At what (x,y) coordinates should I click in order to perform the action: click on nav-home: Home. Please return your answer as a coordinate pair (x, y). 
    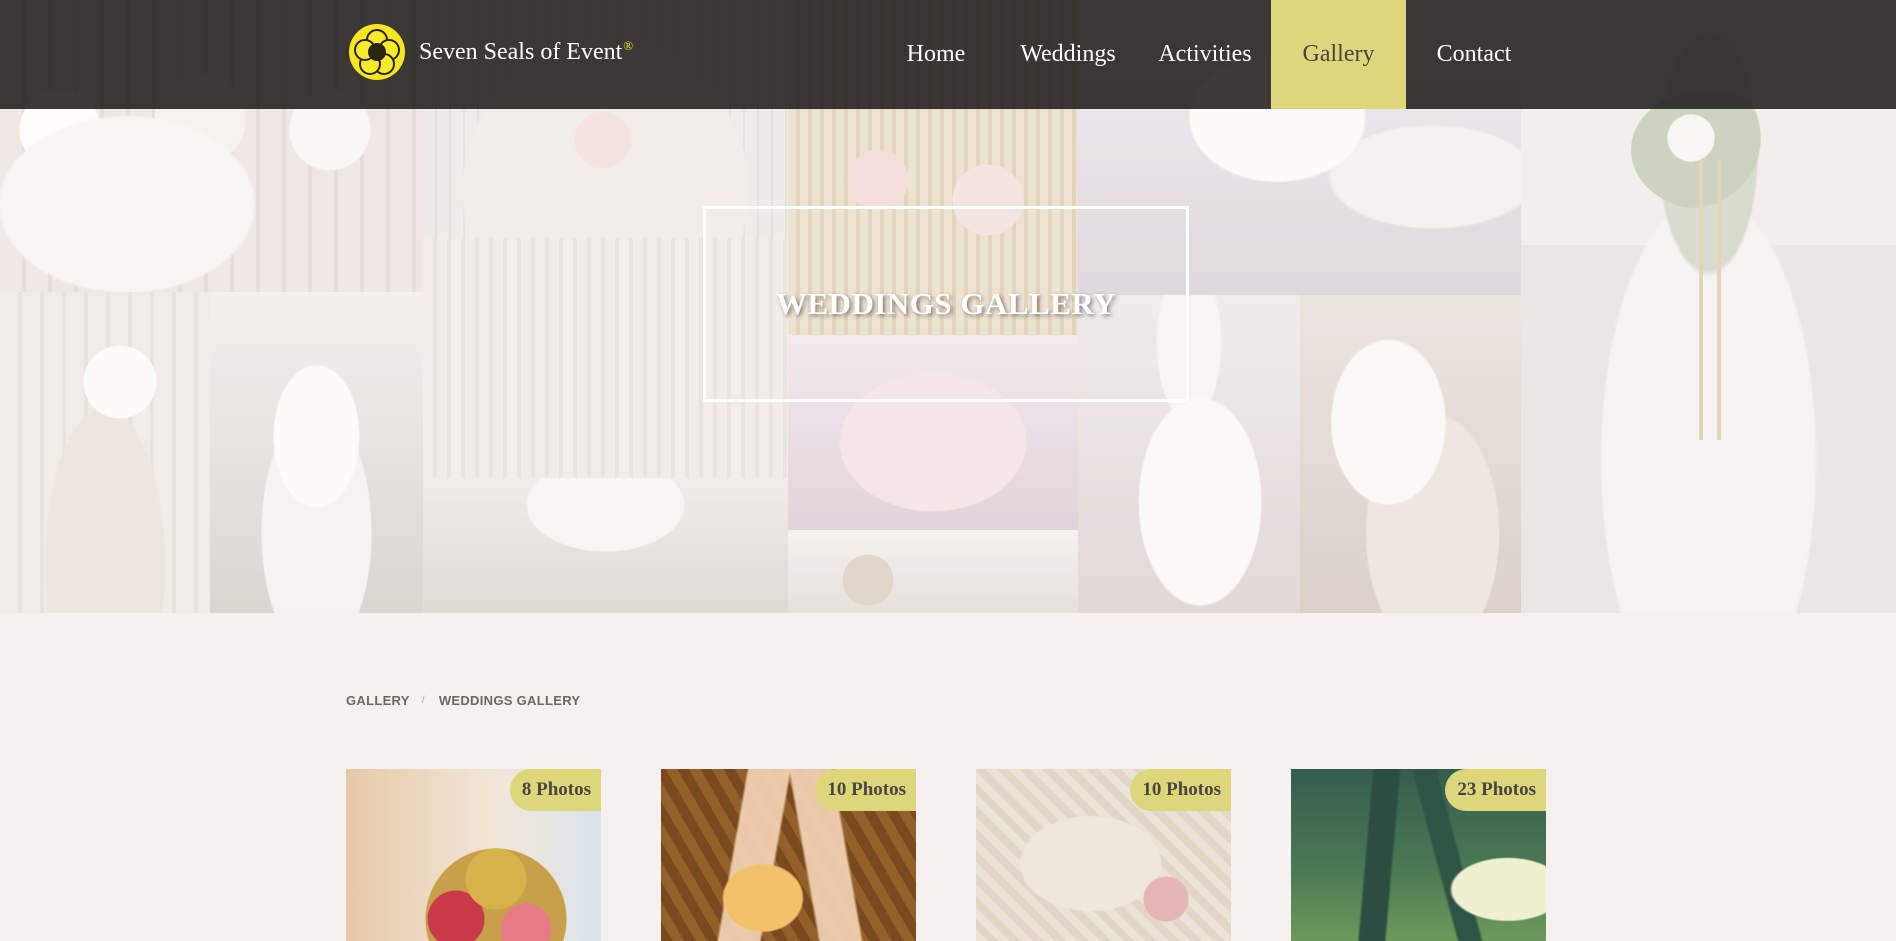
    Looking at the image, I should click on (936, 54).